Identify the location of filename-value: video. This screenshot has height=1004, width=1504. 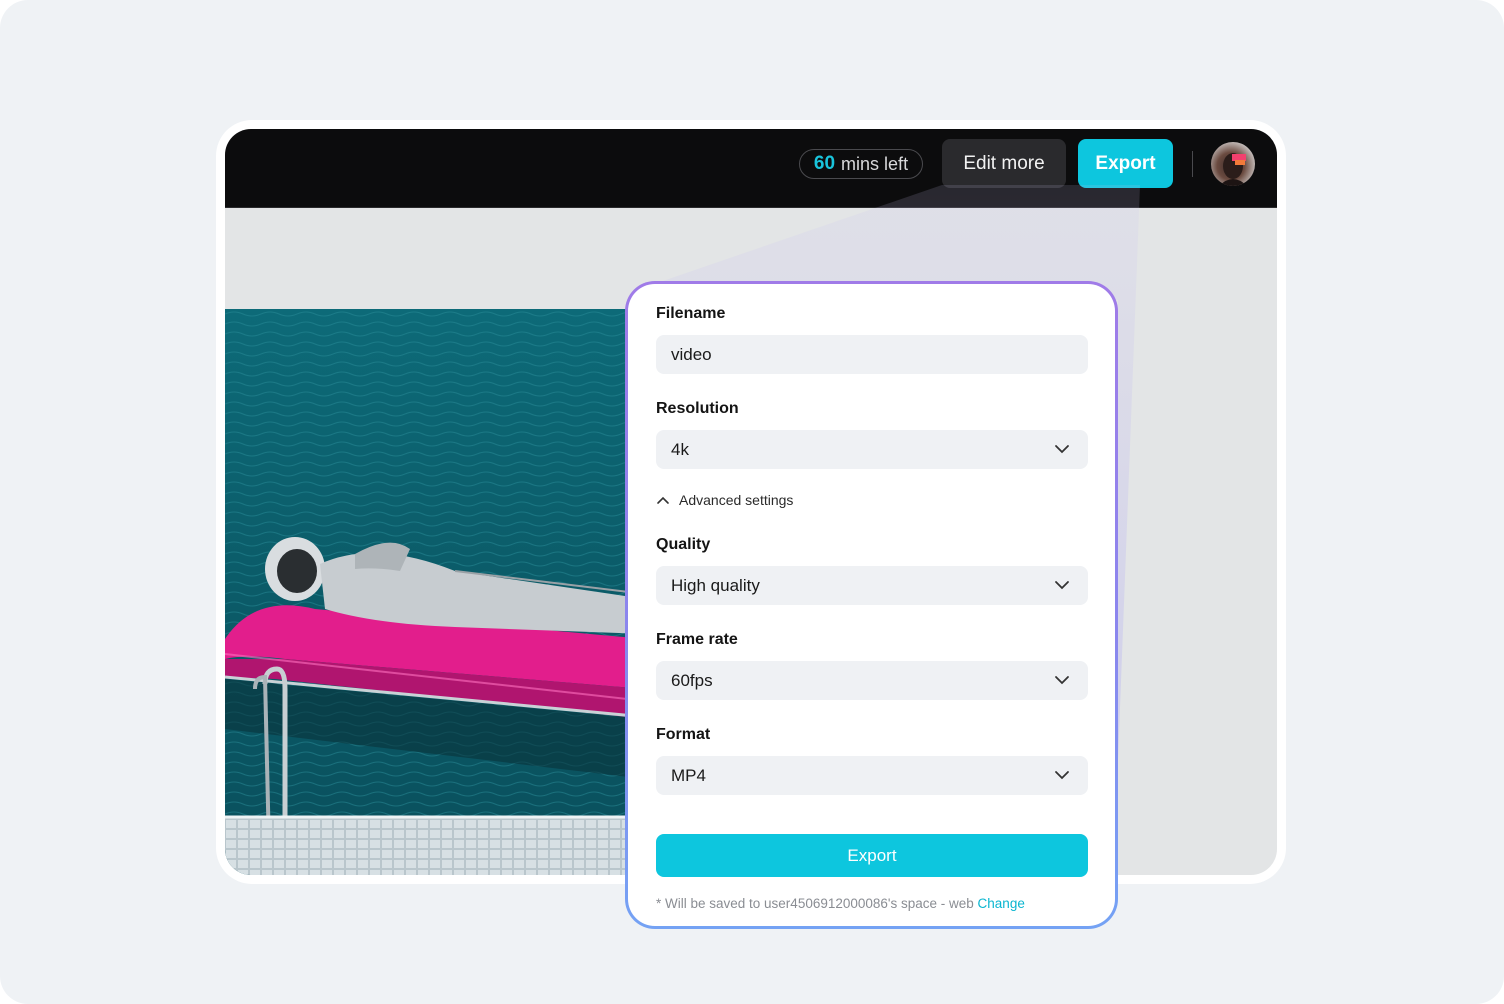
(691, 354).